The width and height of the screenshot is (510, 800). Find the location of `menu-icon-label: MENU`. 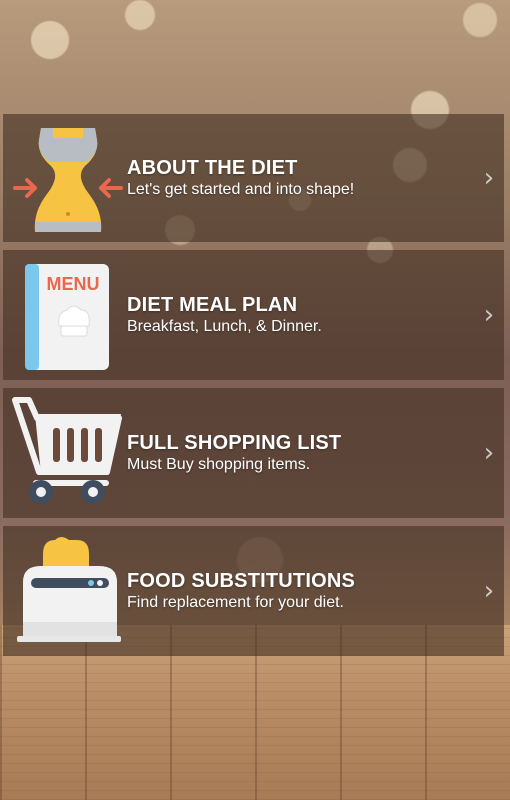

menu-icon-label: MENU is located at coordinates (73, 284).